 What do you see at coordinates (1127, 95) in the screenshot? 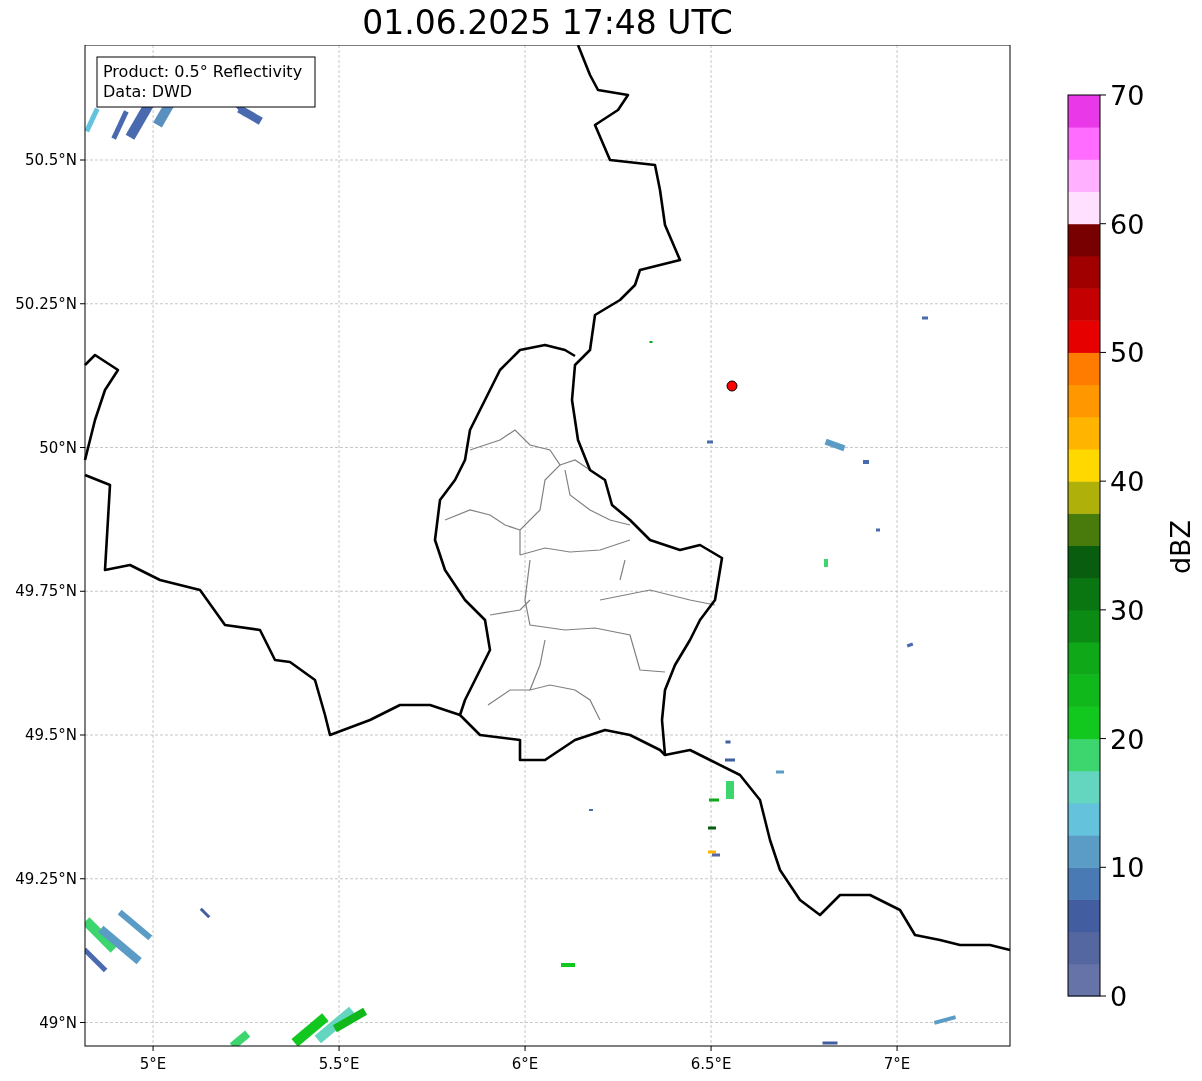
I see `colorbar-tick-label: 70` at bounding box center [1127, 95].